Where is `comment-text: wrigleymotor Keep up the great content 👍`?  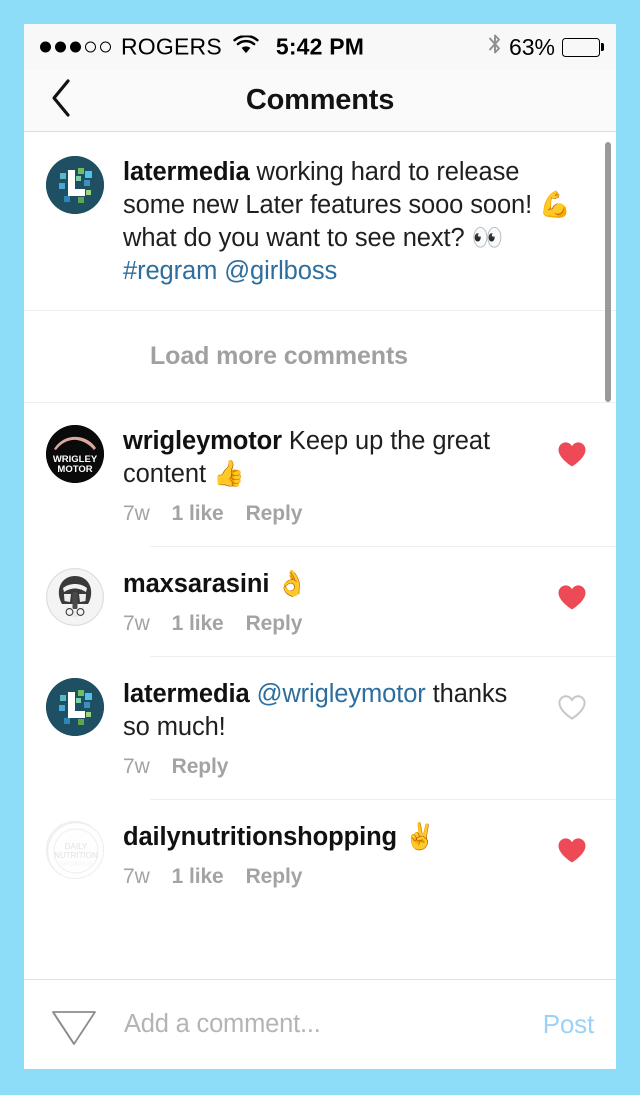
comment-text: wrigleymotor Keep up the great content 👍 is located at coordinates (330, 458).